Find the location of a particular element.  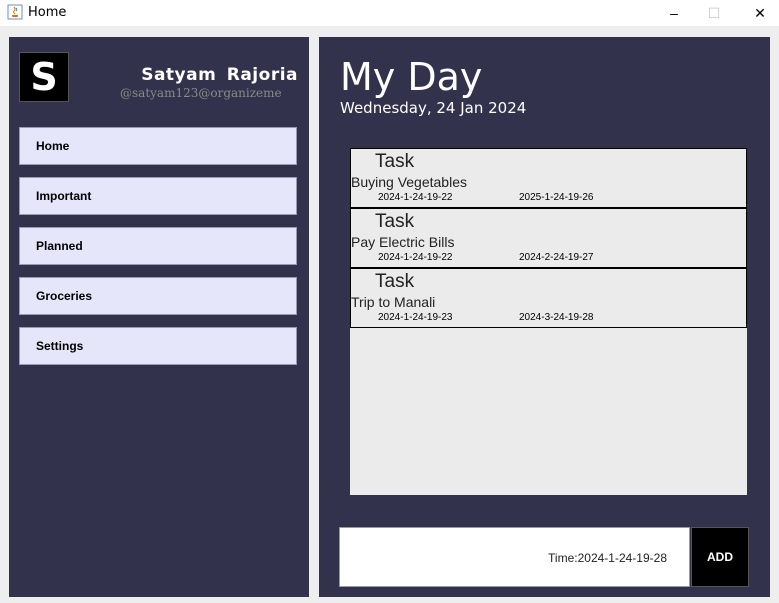

sidebar-item-label: Settings is located at coordinates (60, 346).